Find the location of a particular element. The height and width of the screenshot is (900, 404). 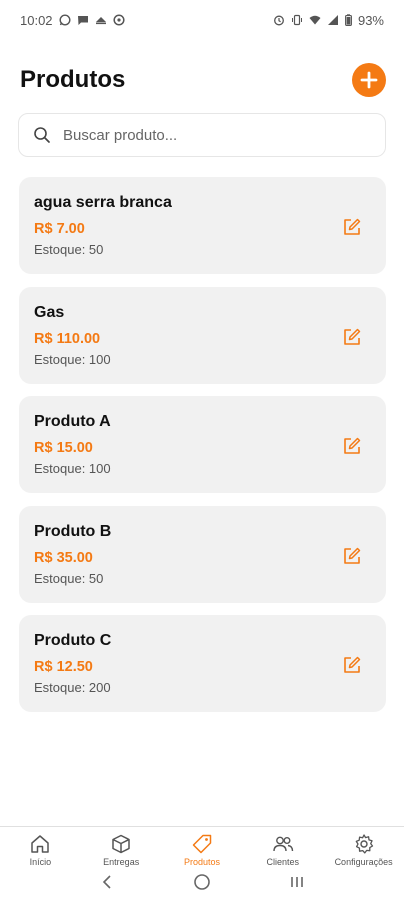

battery-icon is located at coordinates (348, 20).